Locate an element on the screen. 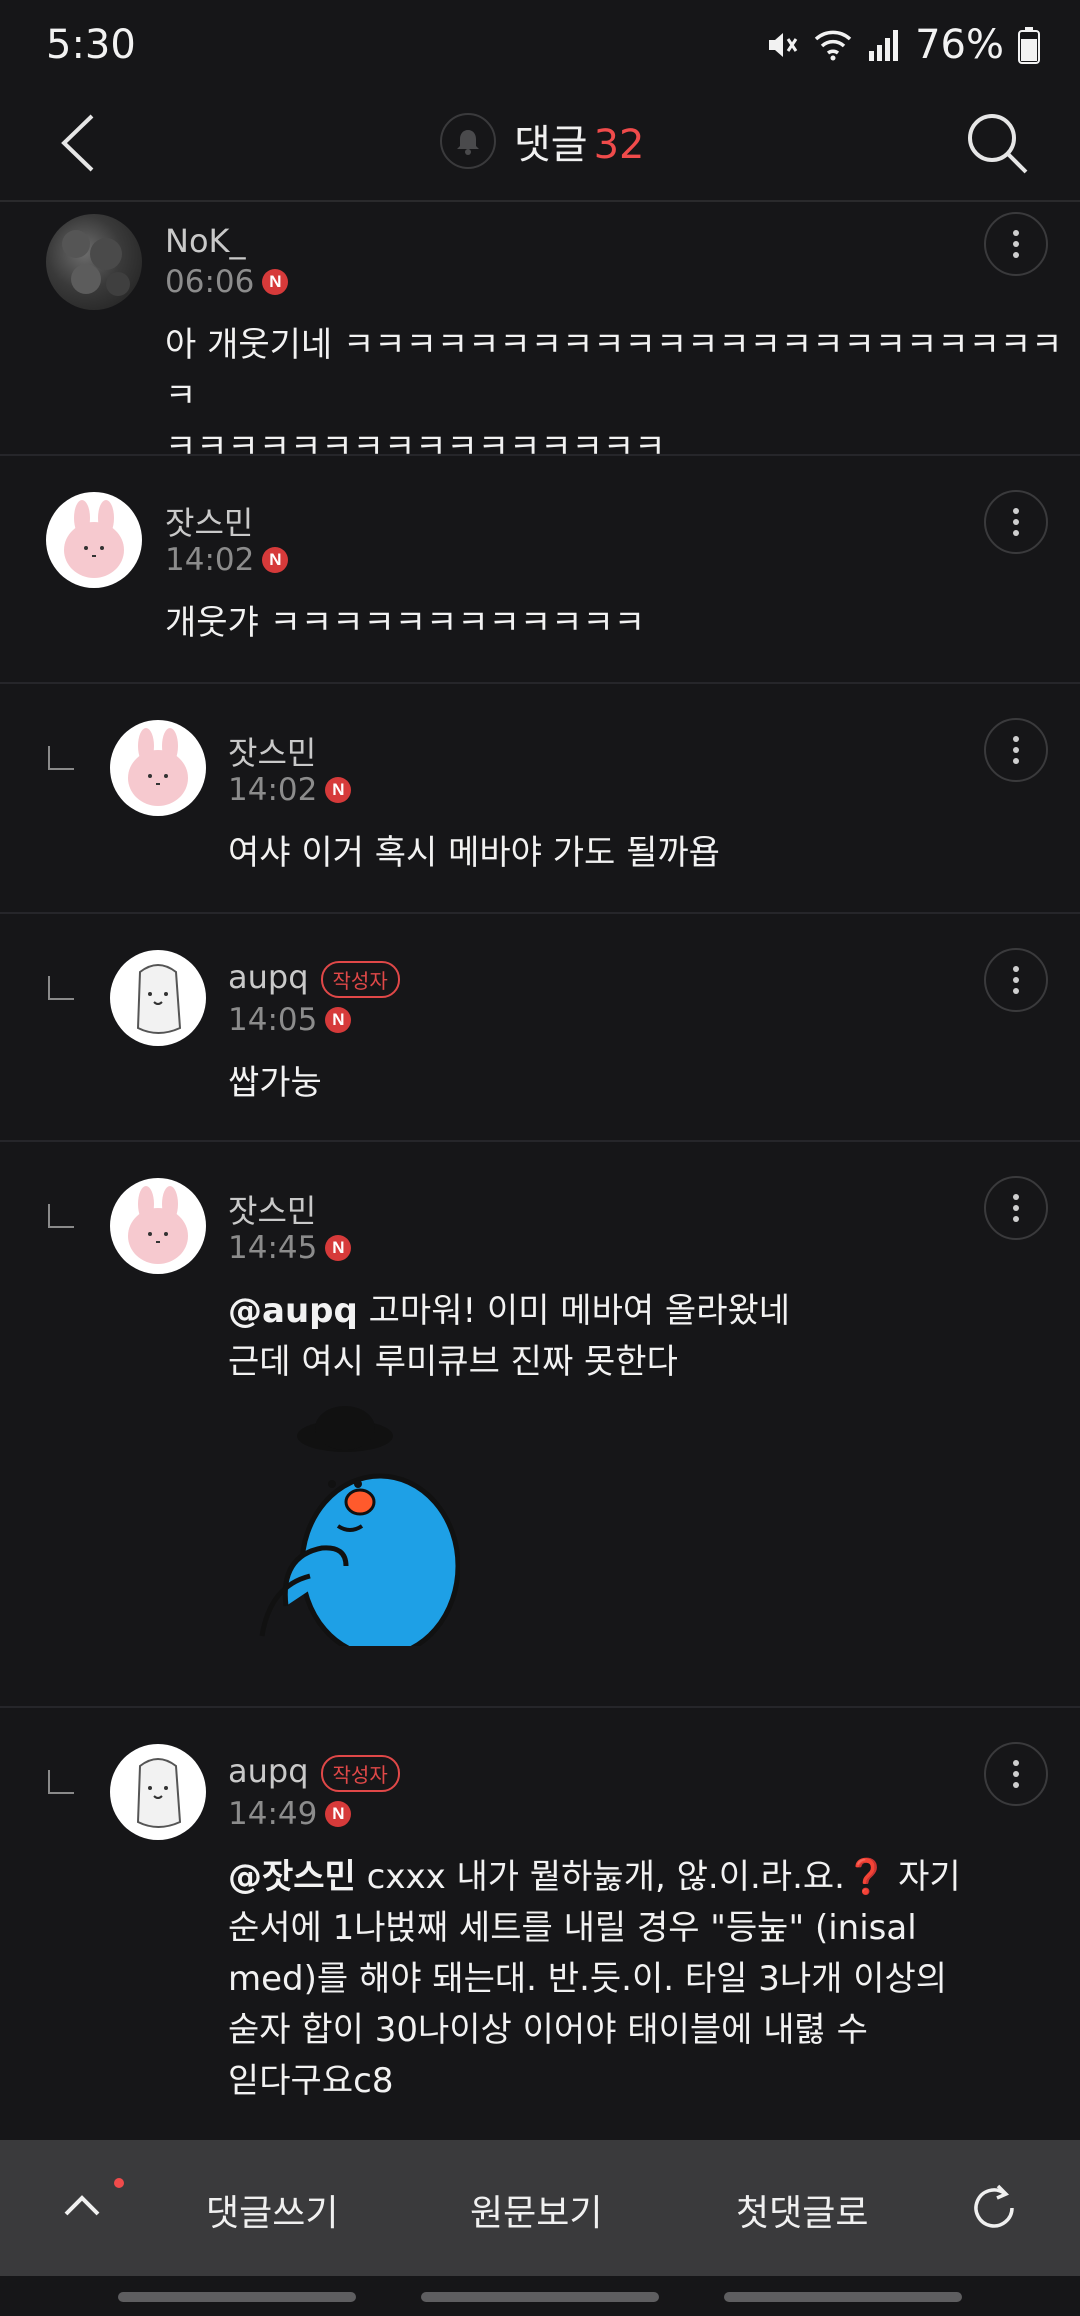  nav-home-handle is located at coordinates (540, 2297).